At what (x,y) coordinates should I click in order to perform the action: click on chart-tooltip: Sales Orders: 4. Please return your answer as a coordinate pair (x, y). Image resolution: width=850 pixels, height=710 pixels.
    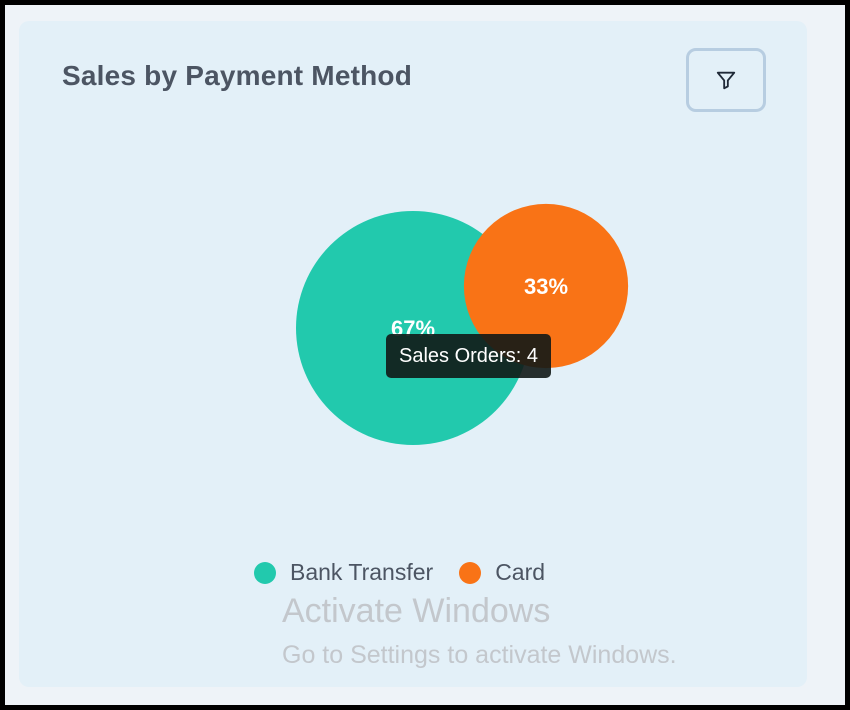
    Looking at the image, I should click on (468, 356).